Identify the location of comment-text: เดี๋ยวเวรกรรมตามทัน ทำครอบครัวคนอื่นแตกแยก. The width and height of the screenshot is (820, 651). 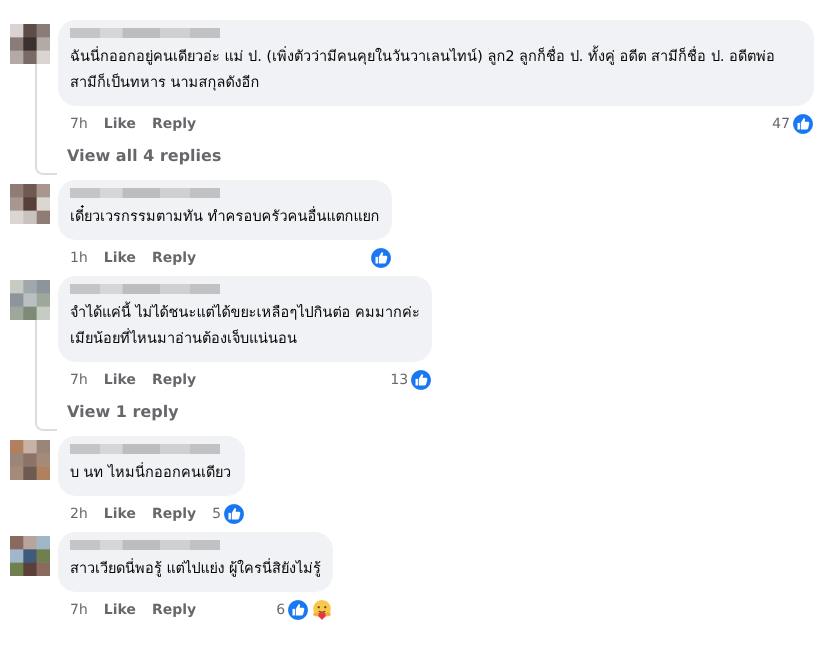
(225, 217).